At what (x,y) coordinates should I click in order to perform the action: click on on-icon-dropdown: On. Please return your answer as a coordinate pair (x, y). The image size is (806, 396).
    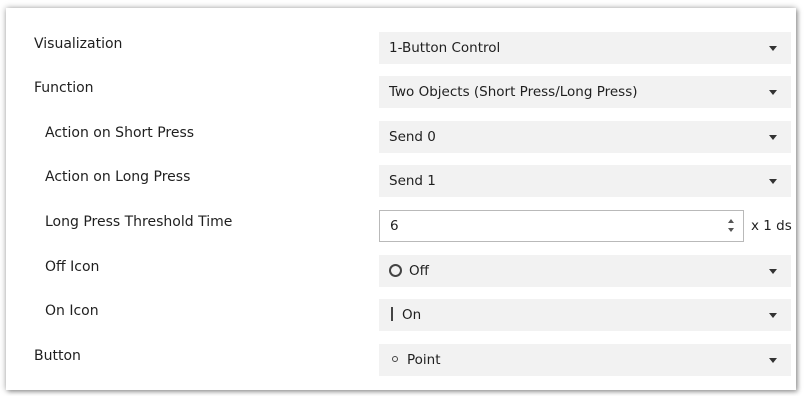
    Looking at the image, I should click on (585, 315).